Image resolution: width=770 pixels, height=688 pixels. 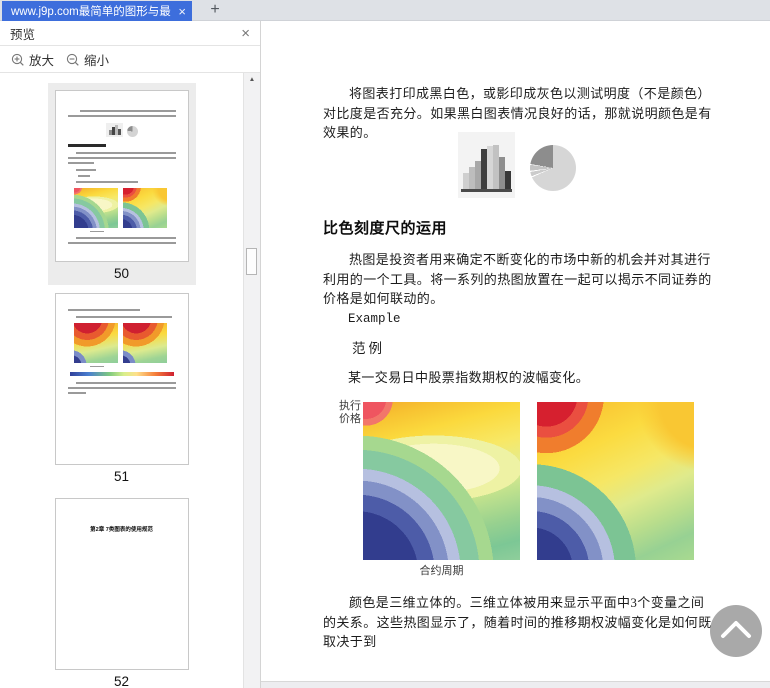 I want to click on section-heading: 比色刻度尺的运用, so click(x=385, y=228).